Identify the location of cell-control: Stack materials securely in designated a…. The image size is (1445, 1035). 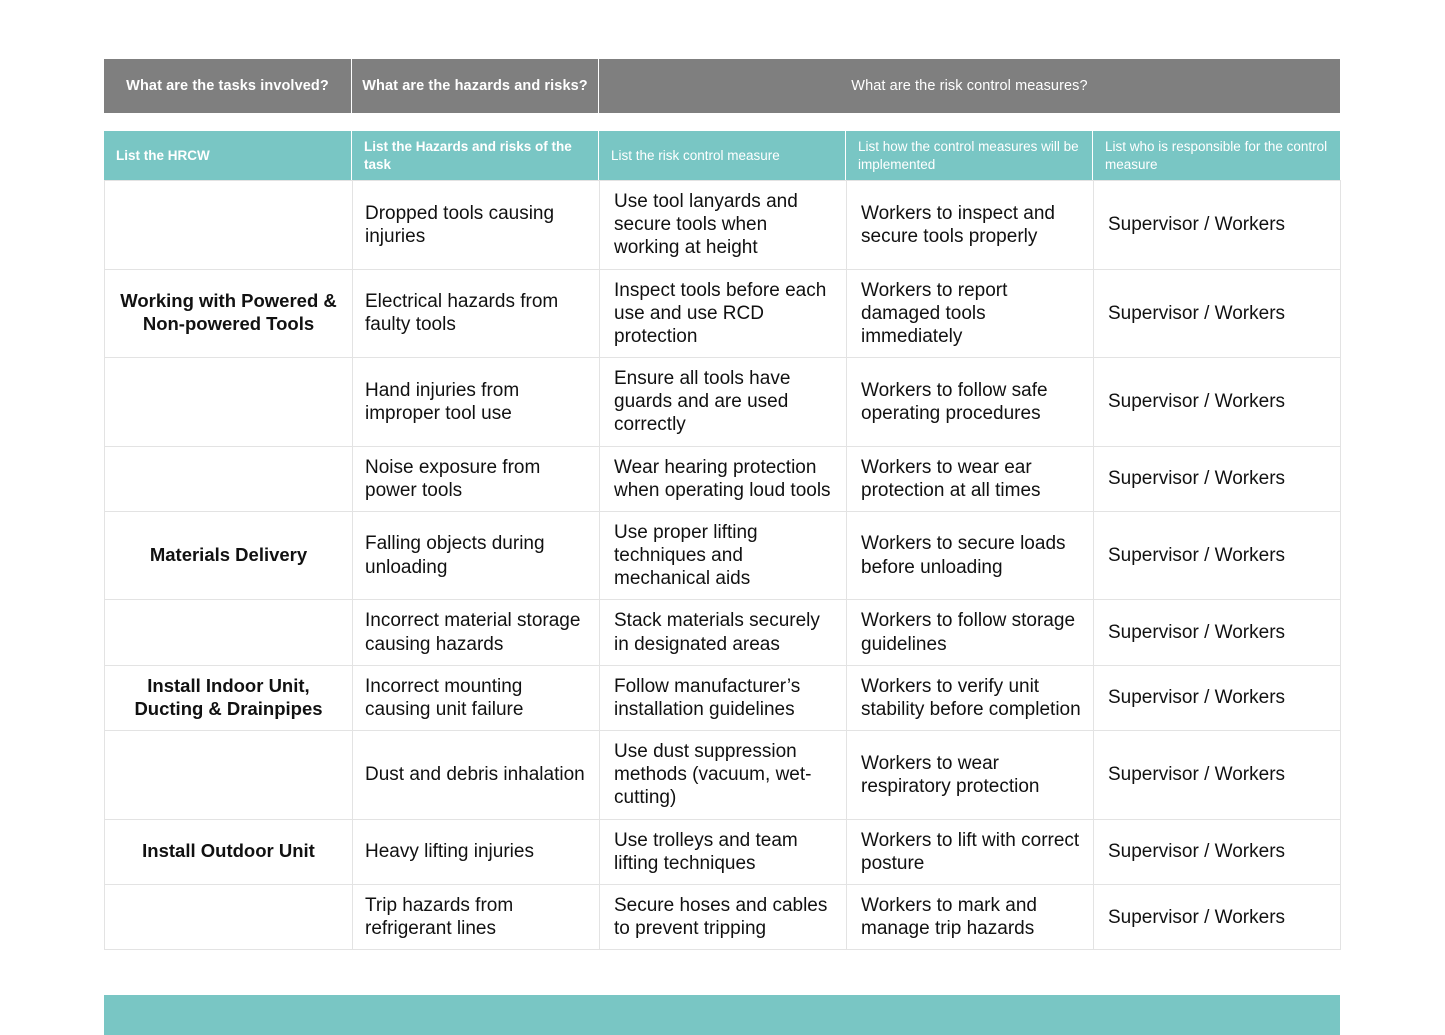
(723, 632).